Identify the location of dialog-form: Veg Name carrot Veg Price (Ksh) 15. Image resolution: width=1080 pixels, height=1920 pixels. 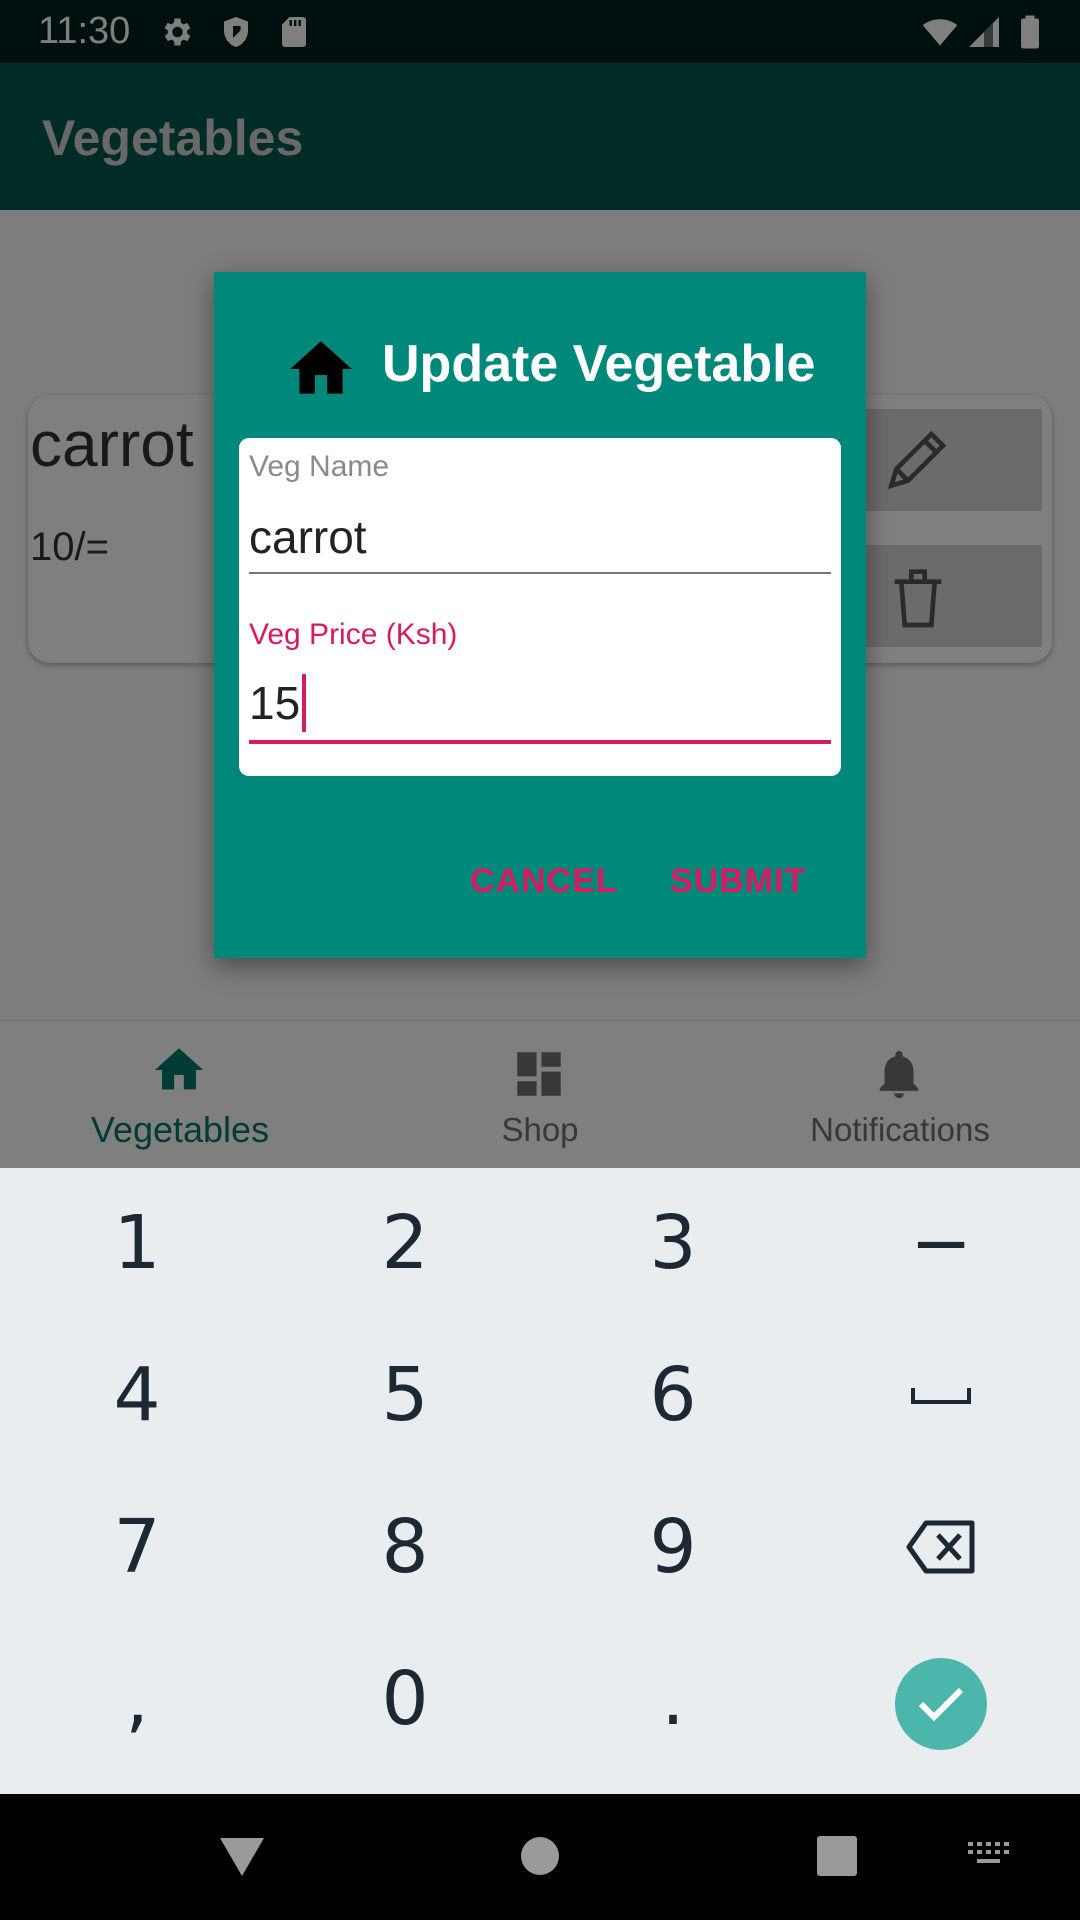
(540, 607).